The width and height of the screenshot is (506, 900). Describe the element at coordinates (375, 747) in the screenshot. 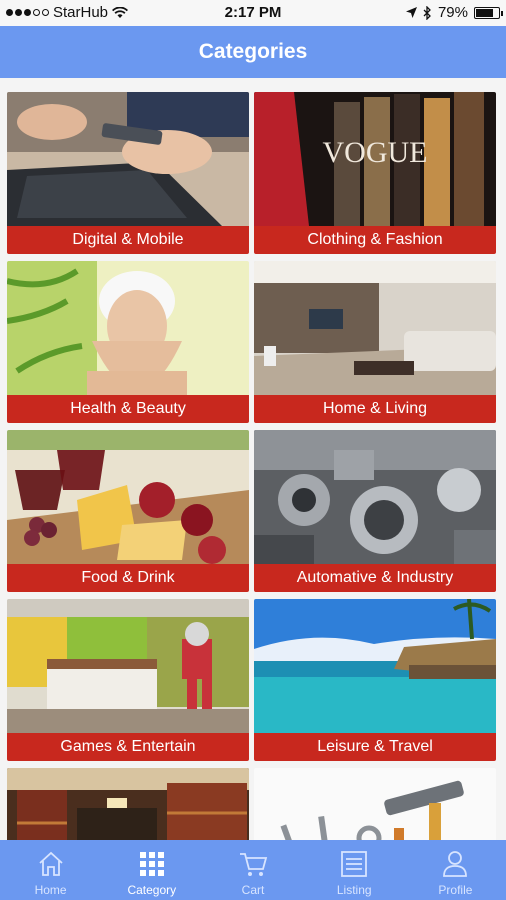

I see `category-label: Leisure & Travel` at that location.